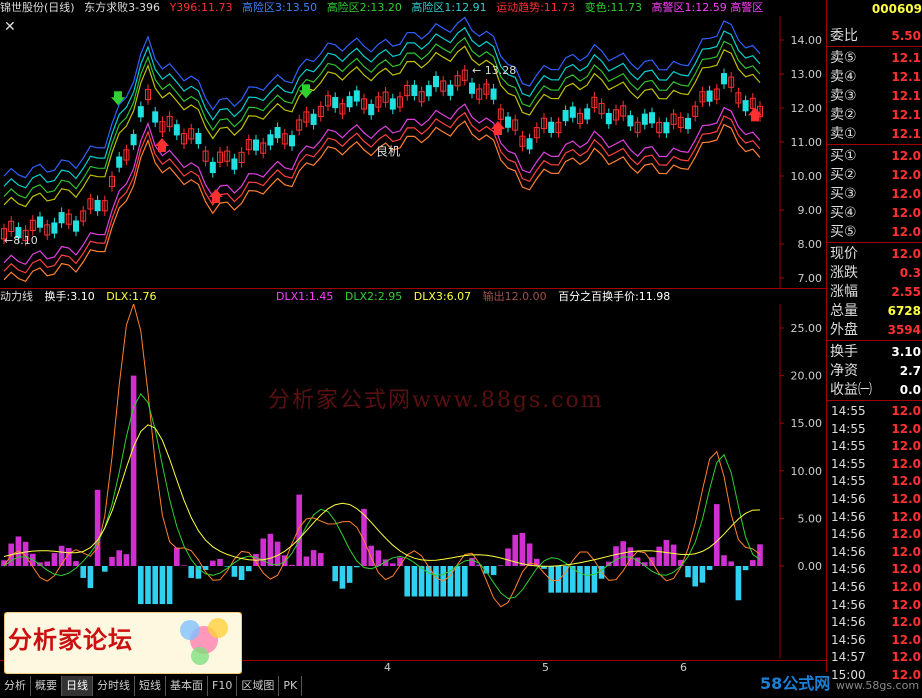 This screenshot has width=922, height=698. I want to click on ask-level-3-label: 卖③, so click(843, 96).